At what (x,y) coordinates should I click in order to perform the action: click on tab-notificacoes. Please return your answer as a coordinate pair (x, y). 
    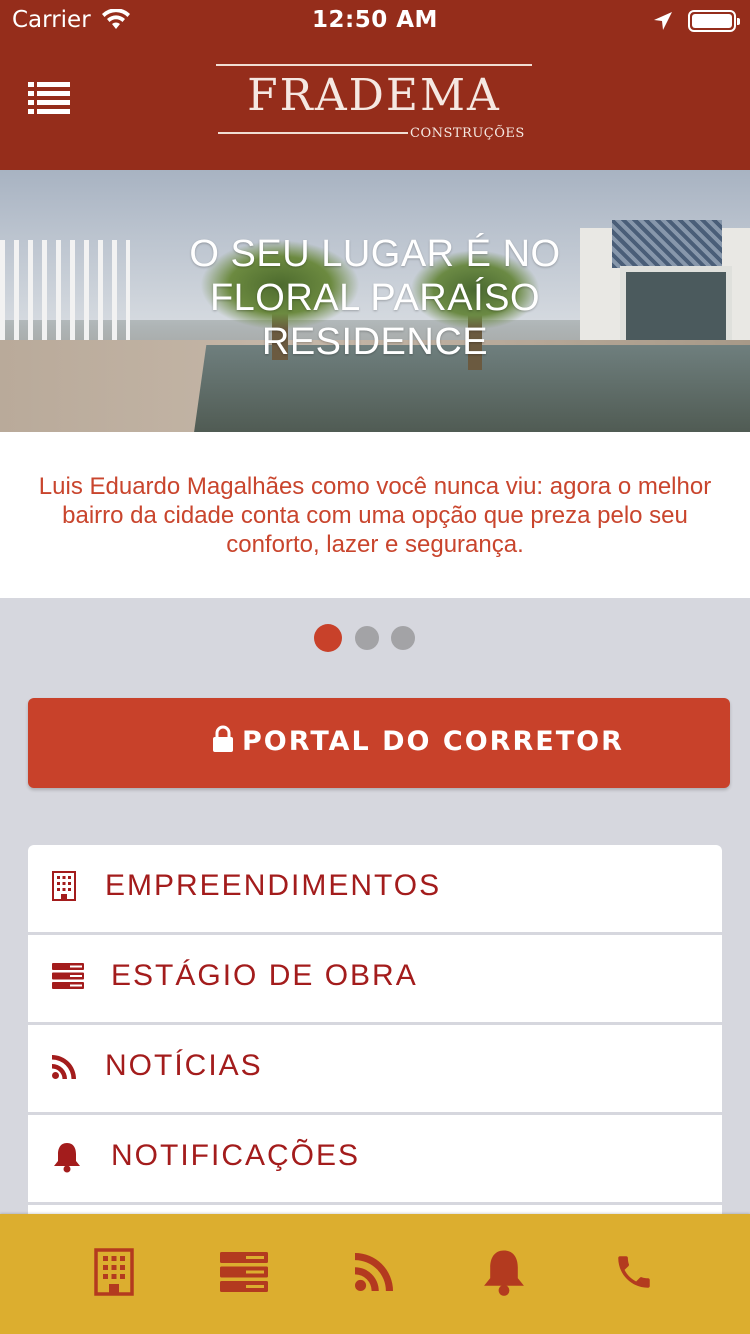
    Looking at the image, I should click on (504, 1274).